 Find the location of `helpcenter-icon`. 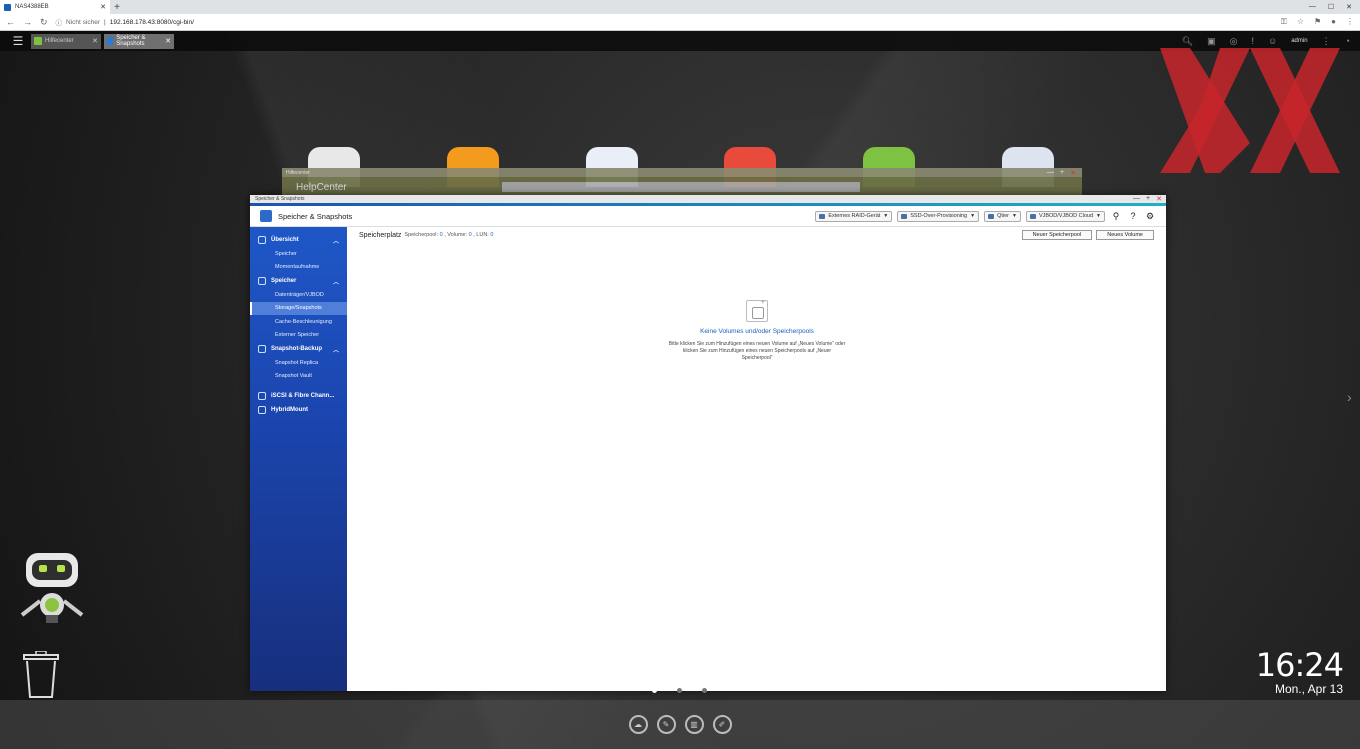

helpcenter-icon is located at coordinates (38, 41).